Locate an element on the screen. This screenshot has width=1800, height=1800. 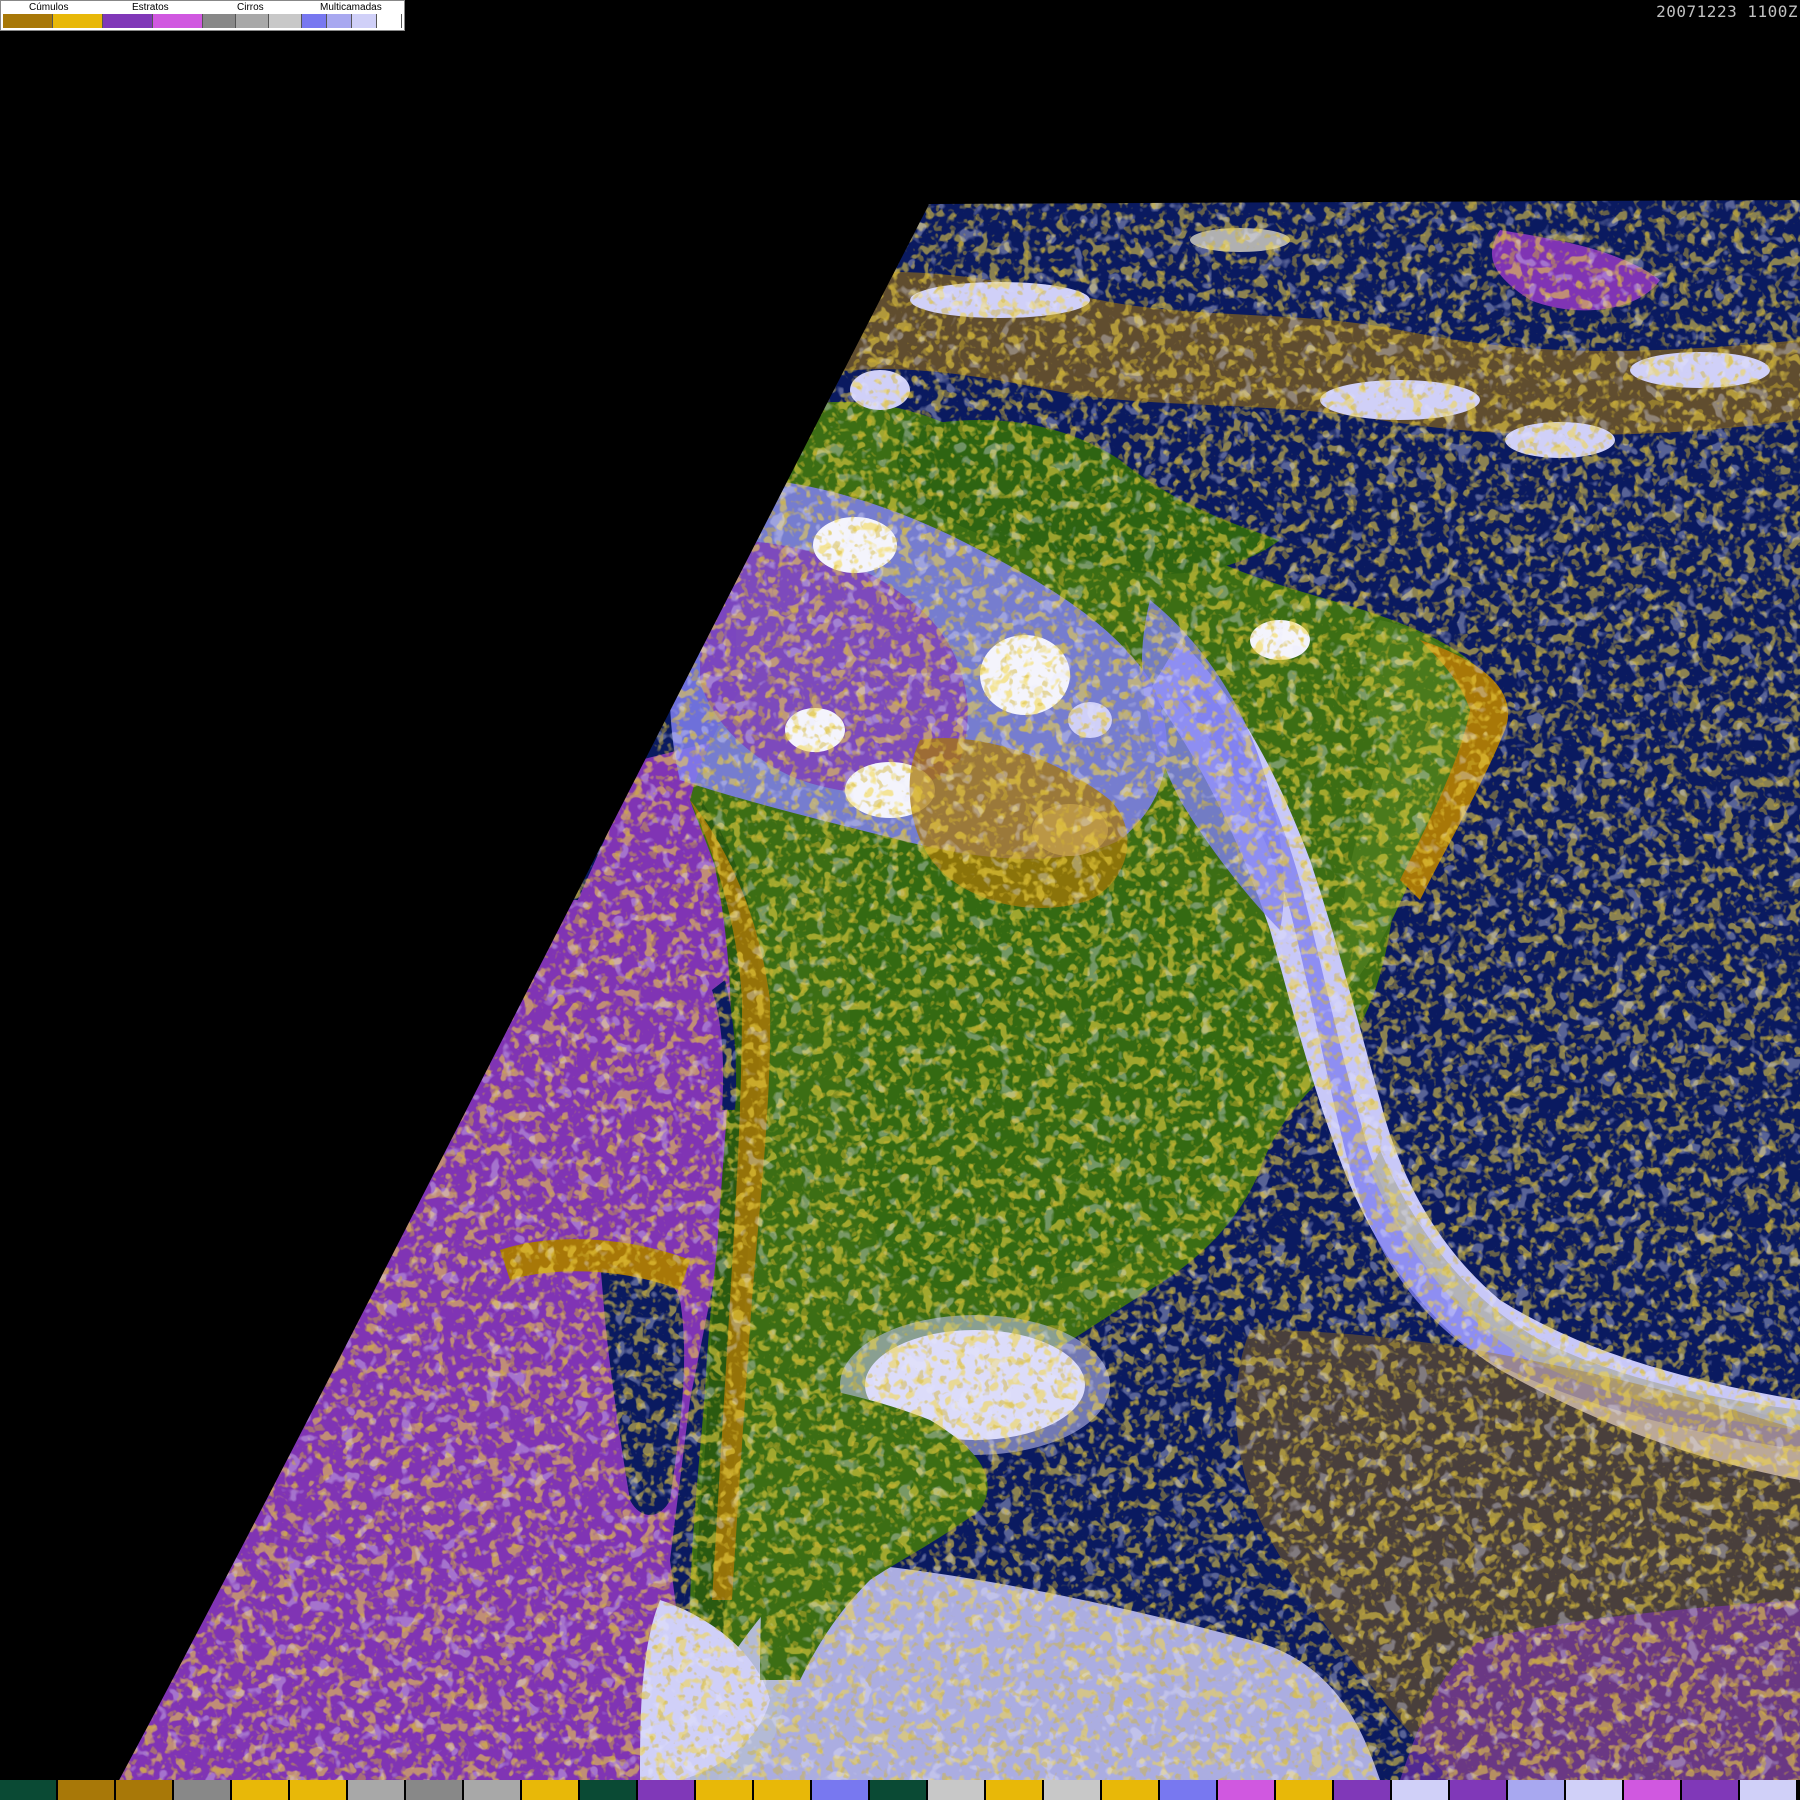
legend-label-stratus: Estratos is located at coordinates (150, 7).